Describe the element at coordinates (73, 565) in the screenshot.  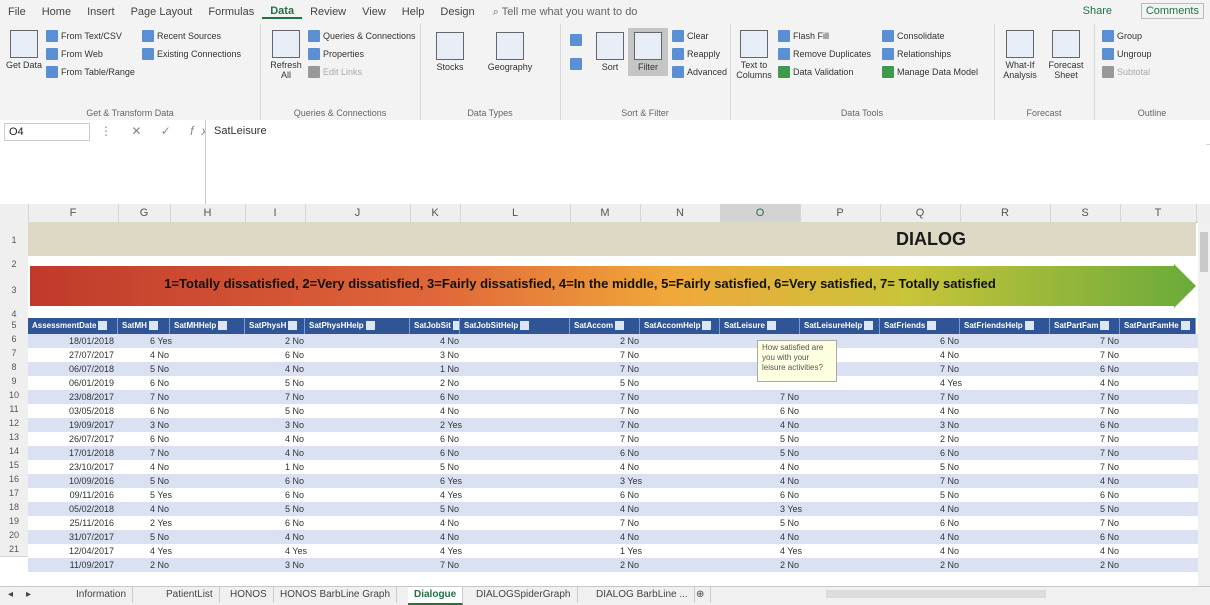
I see `table-cell: 11/09/2017` at that location.